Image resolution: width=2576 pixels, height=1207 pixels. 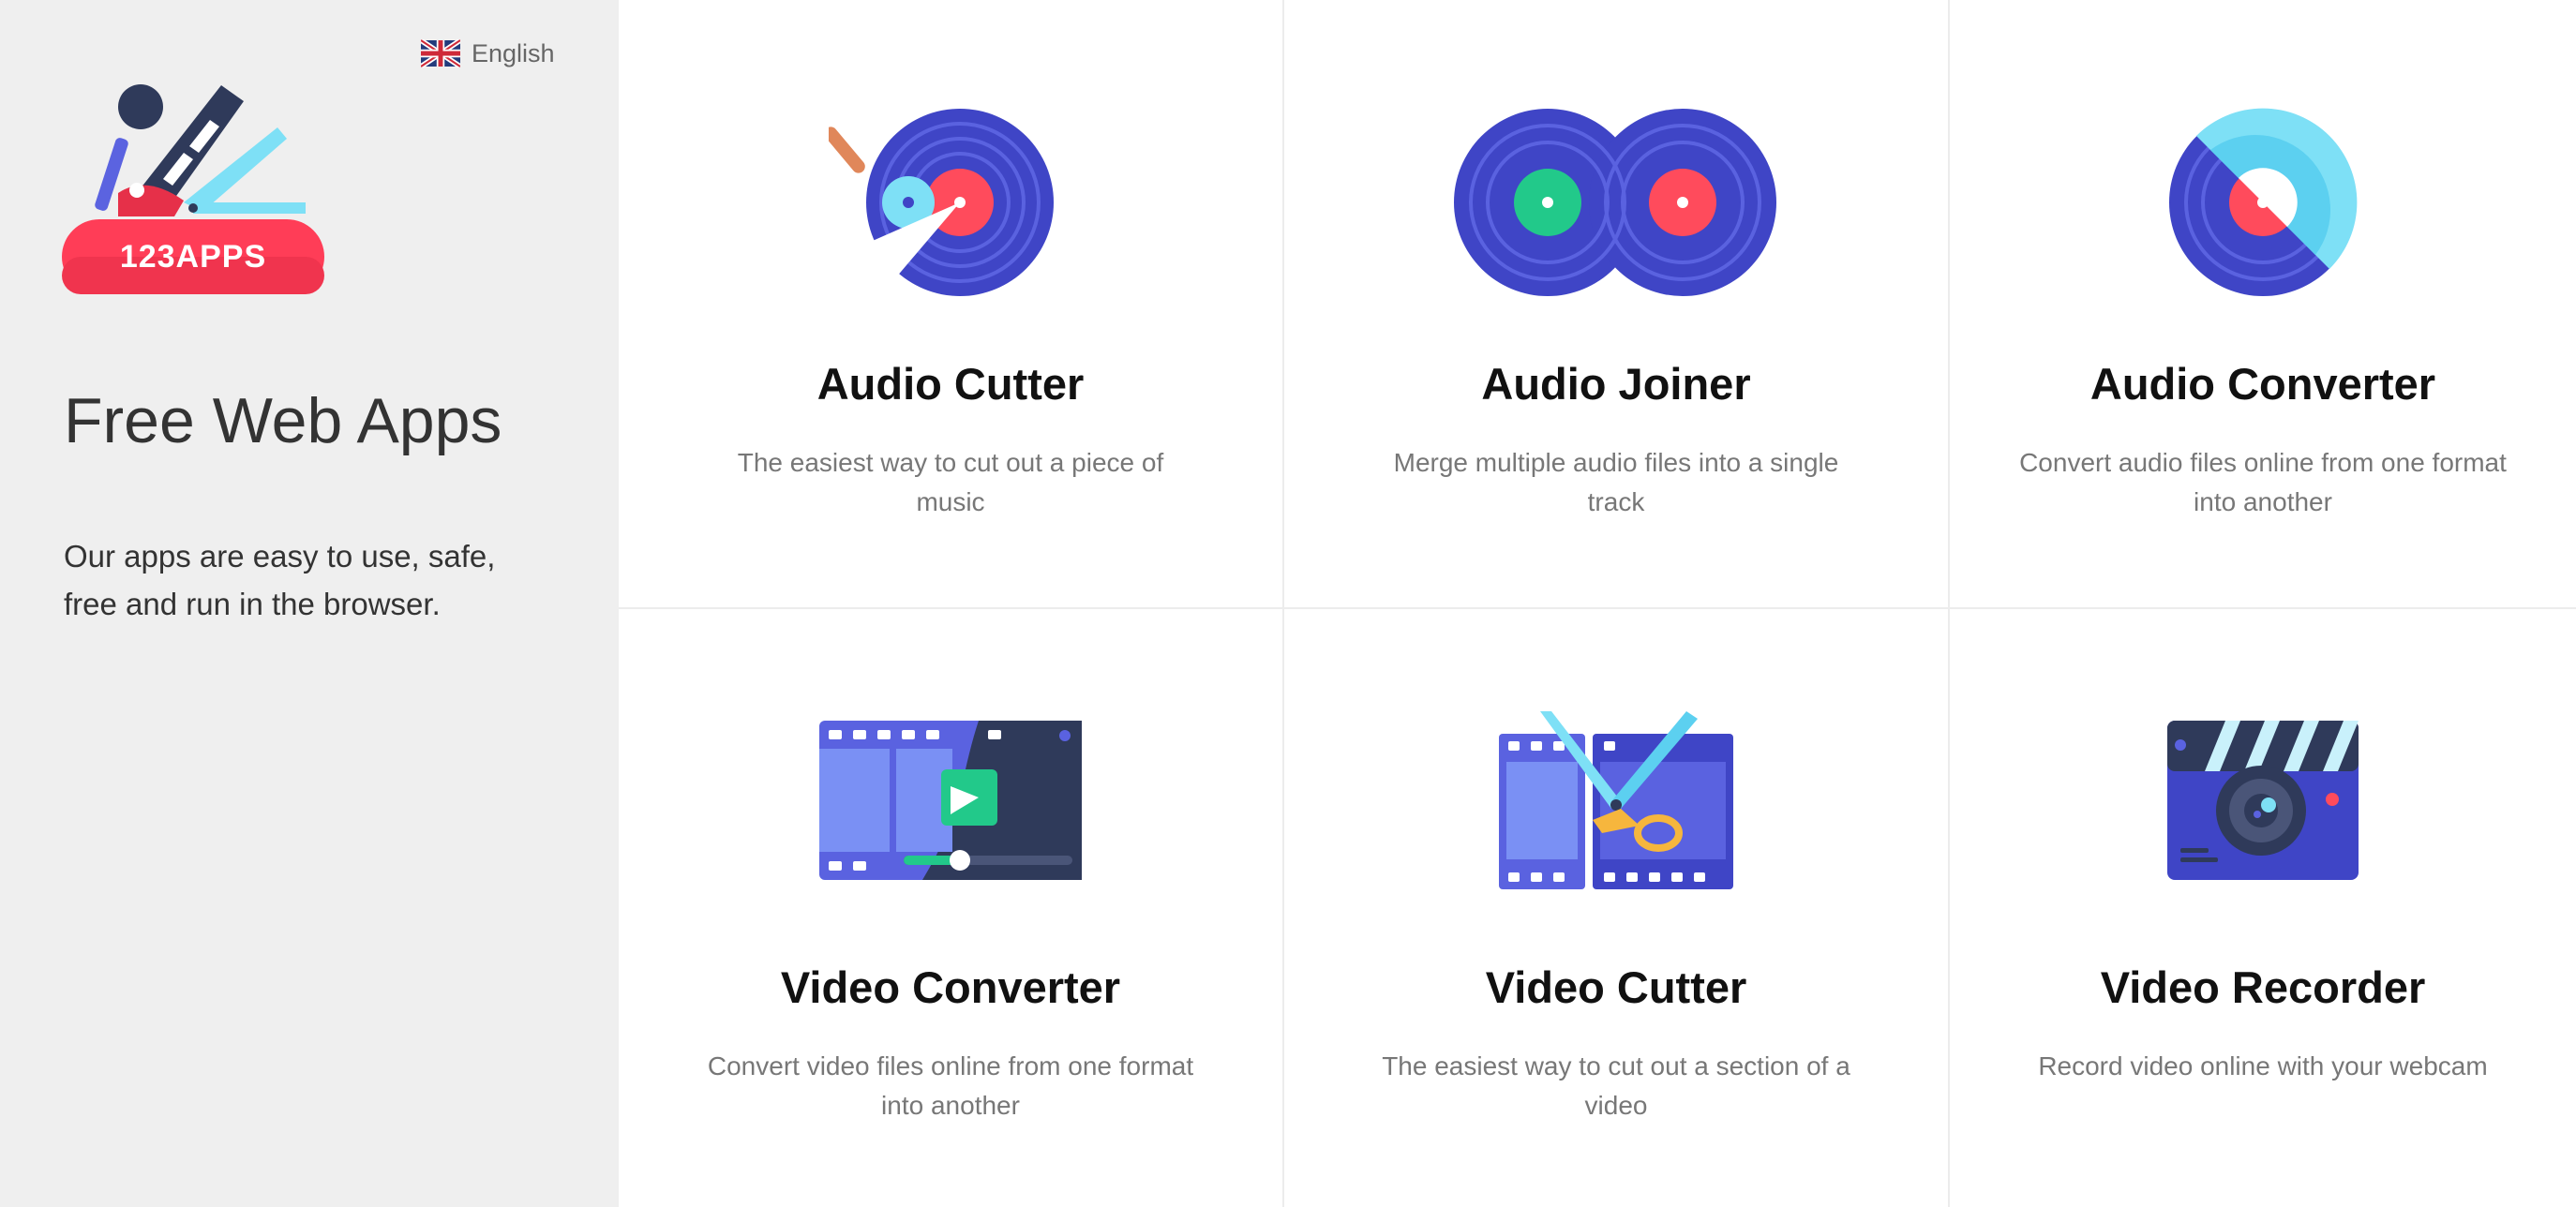 I want to click on language-label: English, so click(x=514, y=52).